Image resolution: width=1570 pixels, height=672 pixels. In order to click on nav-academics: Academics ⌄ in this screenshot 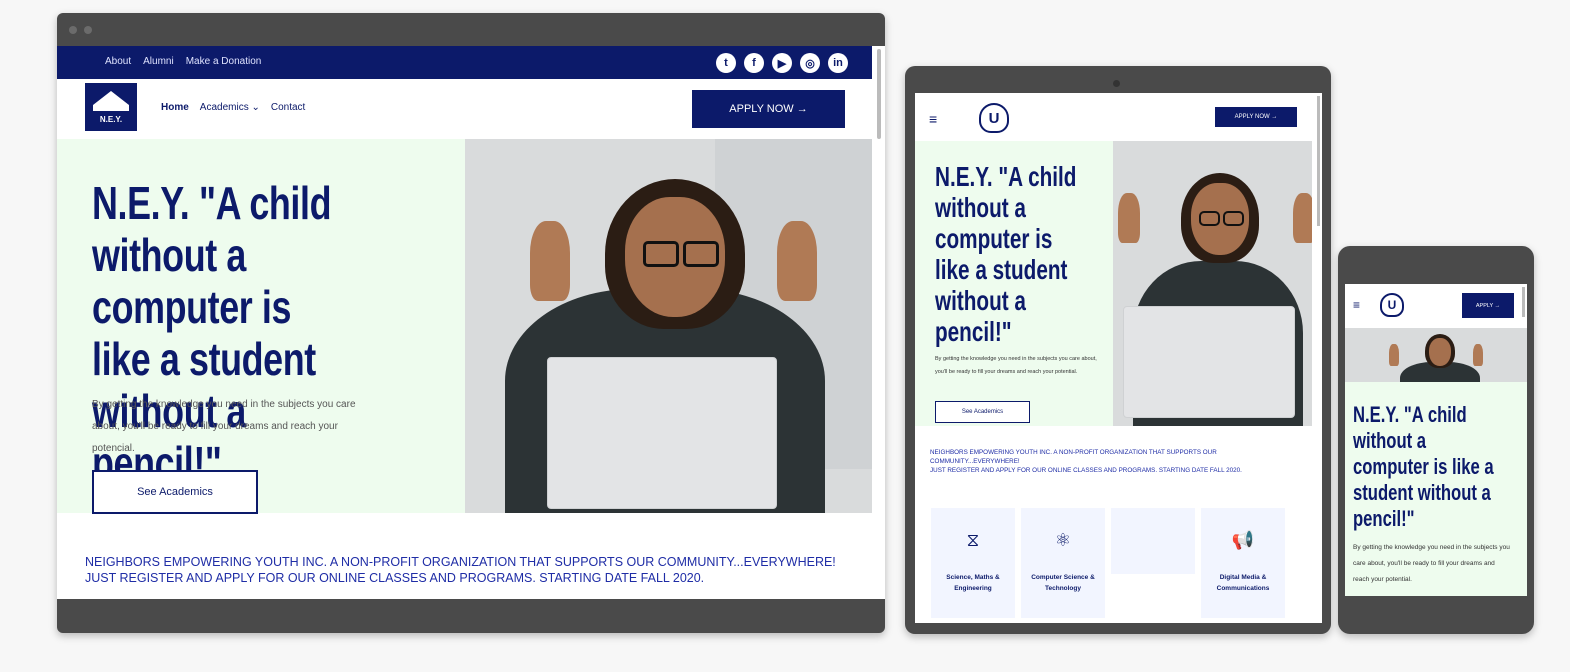, I will do `click(230, 107)`.